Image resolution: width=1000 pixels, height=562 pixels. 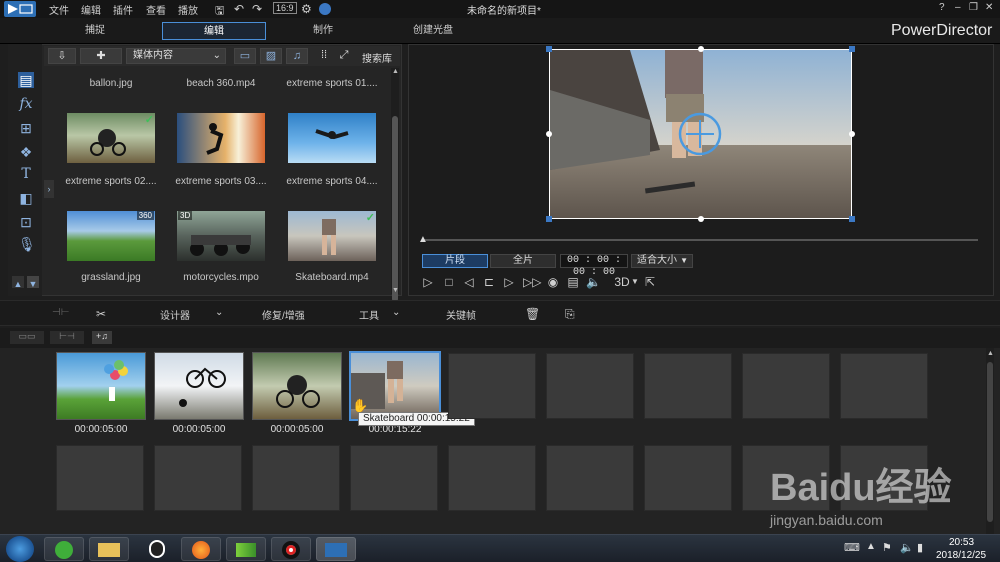 I want to click on close-button: ✕, so click(x=989, y=7).